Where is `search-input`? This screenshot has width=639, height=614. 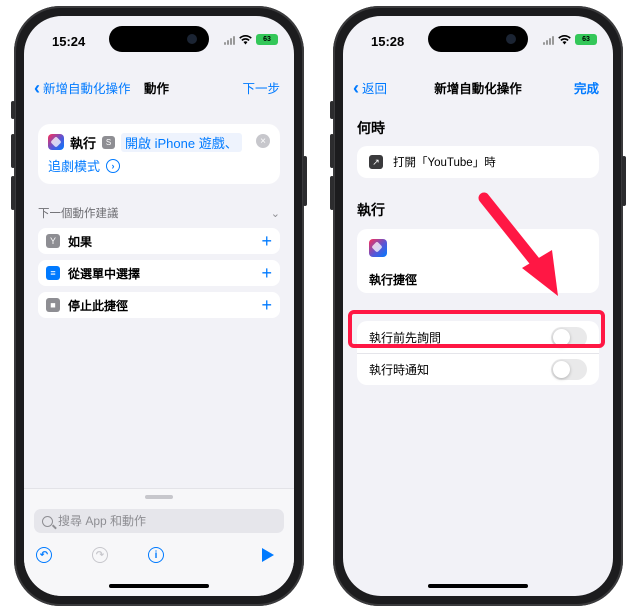 search-input is located at coordinates (158, 521).